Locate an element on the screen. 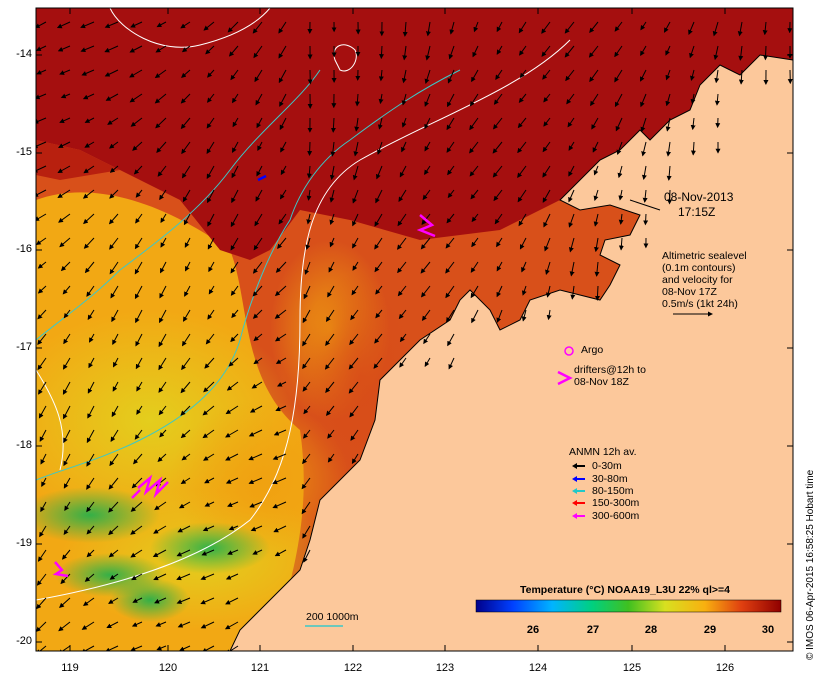  time-label: 17:15Z is located at coordinates (696, 212).